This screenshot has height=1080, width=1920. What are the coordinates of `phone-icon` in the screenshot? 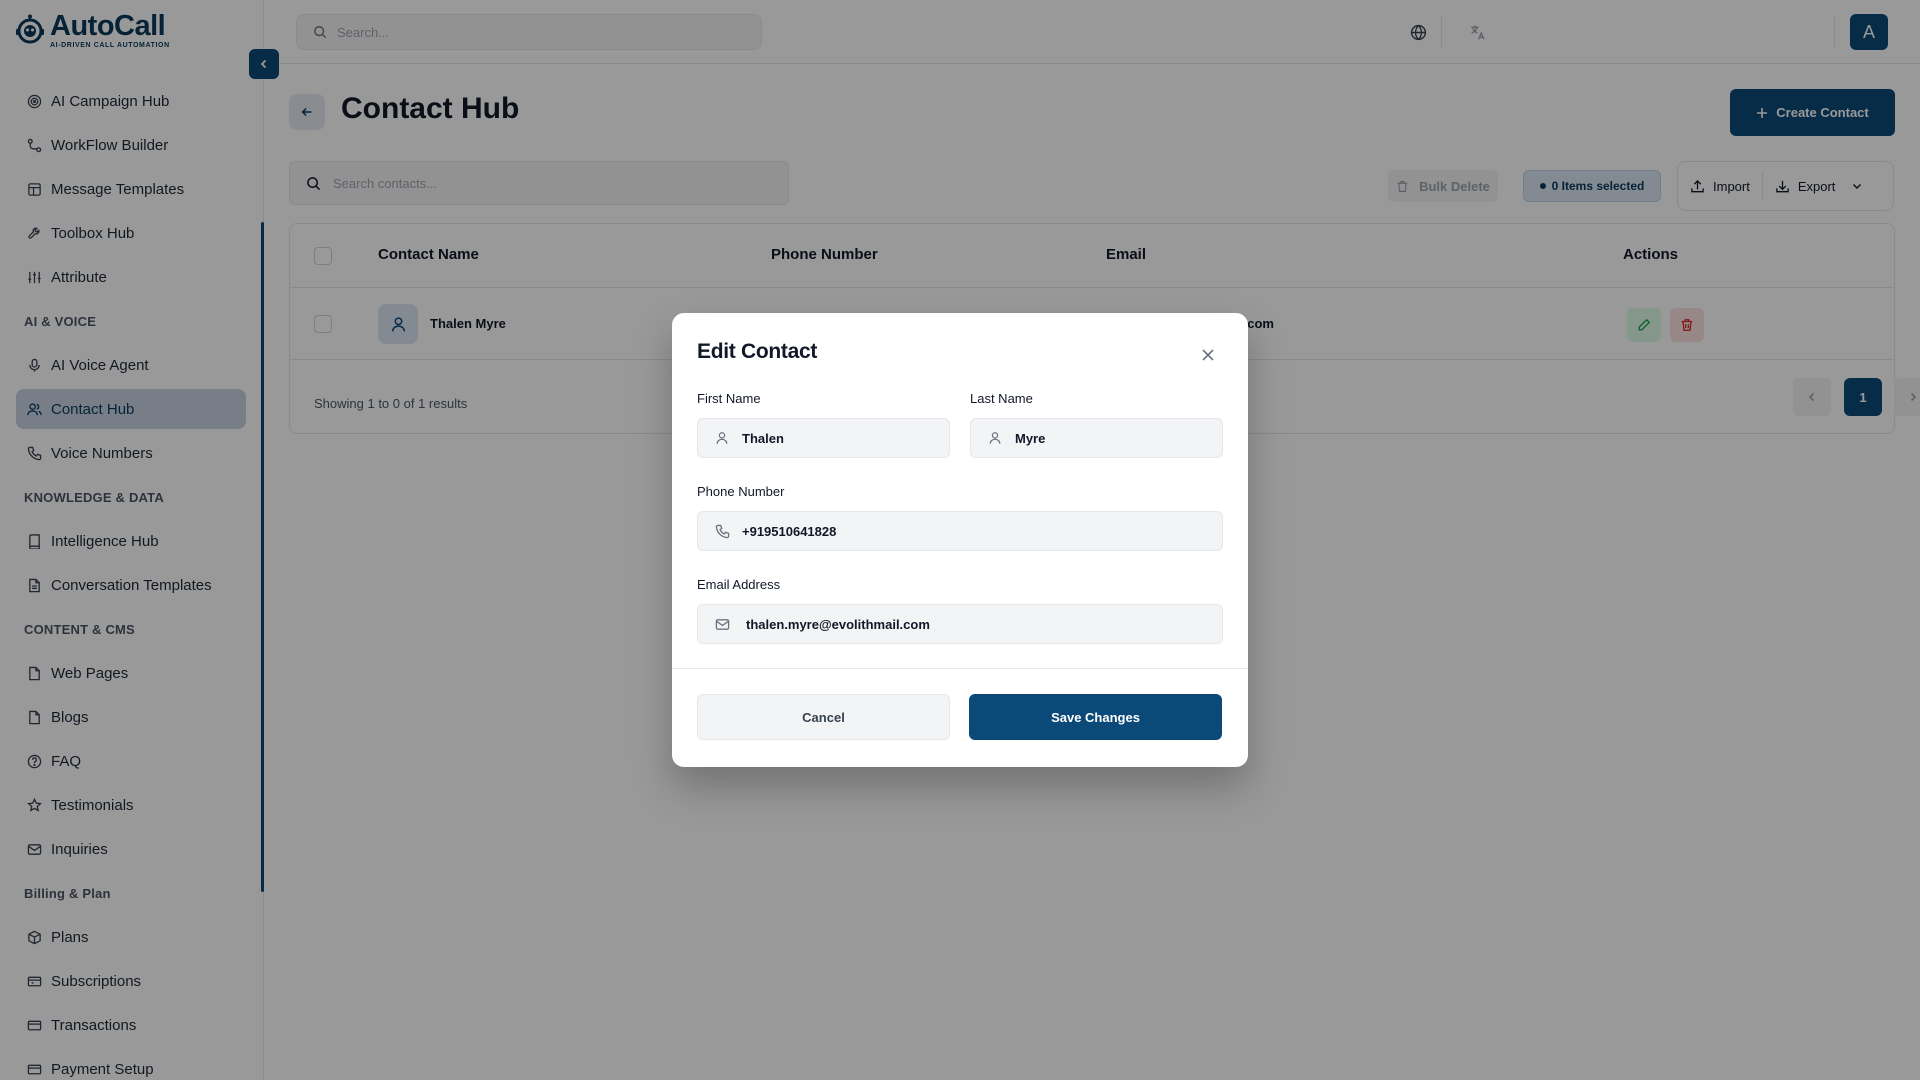 It's located at (722, 531).